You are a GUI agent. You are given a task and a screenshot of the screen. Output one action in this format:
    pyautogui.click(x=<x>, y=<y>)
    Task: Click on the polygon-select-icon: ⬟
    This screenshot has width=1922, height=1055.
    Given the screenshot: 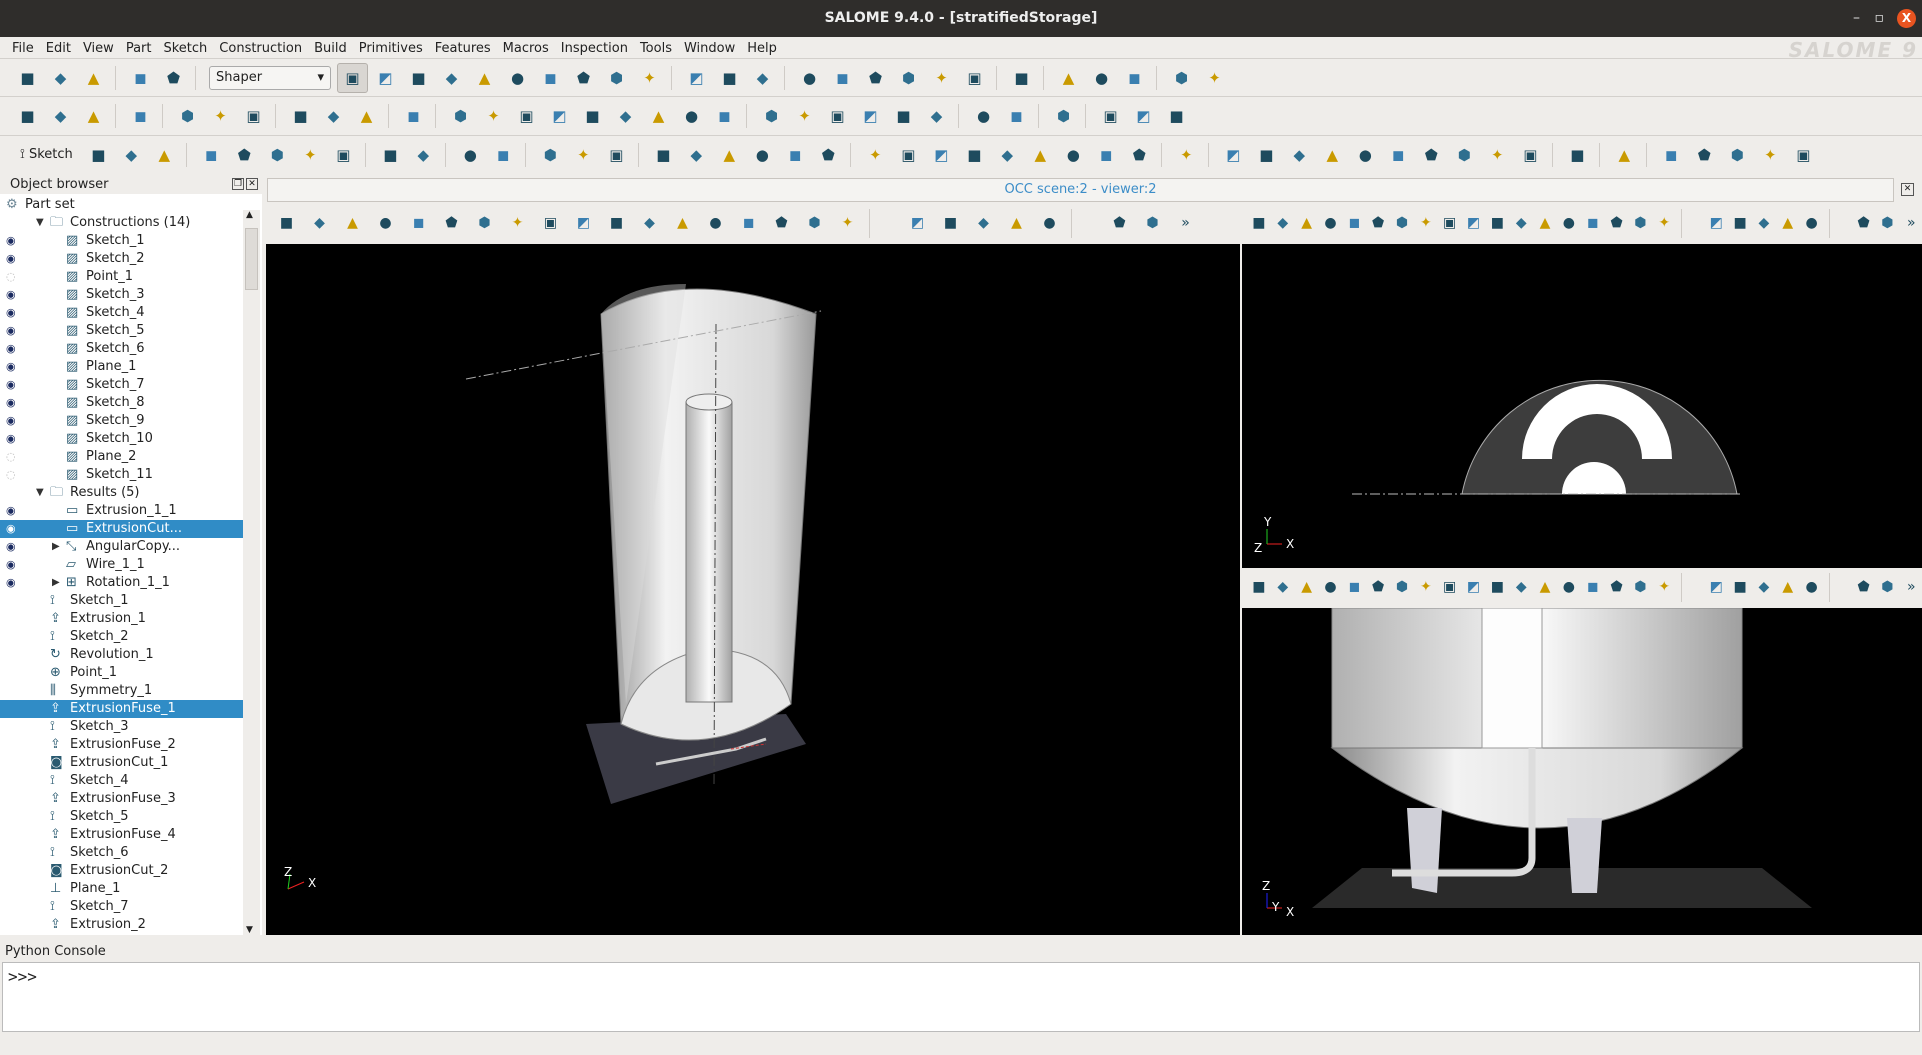 What is the action you would take?
    pyautogui.click(x=1378, y=587)
    